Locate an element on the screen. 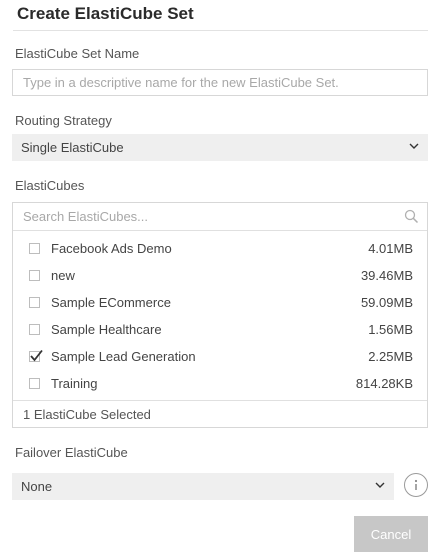 This screenshot has width=439, height=554. routing-strategy-value: Single ElastiCube is located at coordinates (72, 147).